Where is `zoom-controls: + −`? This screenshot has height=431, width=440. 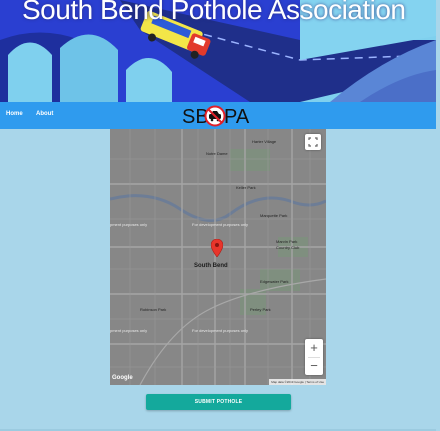 zoom-controls: + − is located at coordinates (314, 357).